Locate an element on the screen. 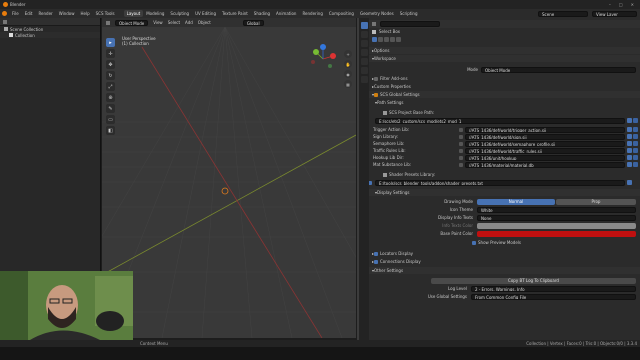 The width and height of the screenshot is (640, 360). add-cube-tool-icon: ◧ is located at coordinates (110, 130).